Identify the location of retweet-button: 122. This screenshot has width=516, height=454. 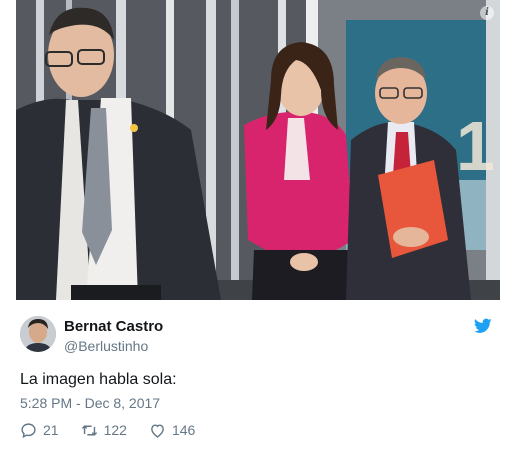
(104, 430).